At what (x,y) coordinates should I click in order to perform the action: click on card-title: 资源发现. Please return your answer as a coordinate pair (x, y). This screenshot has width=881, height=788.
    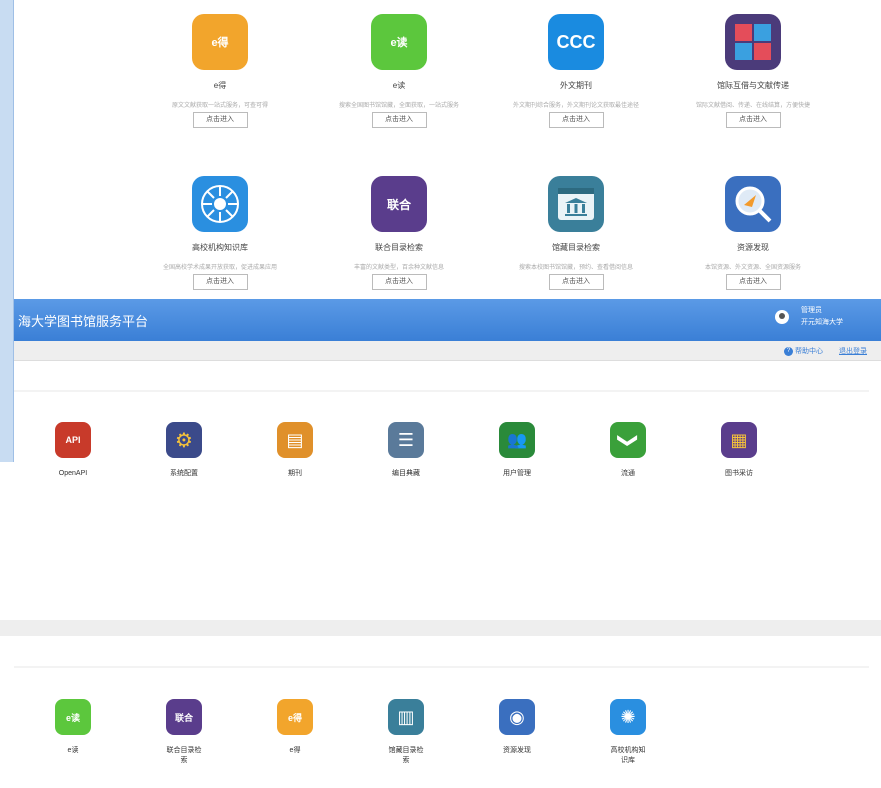
    Looking at the image, I should click on (753, 247).